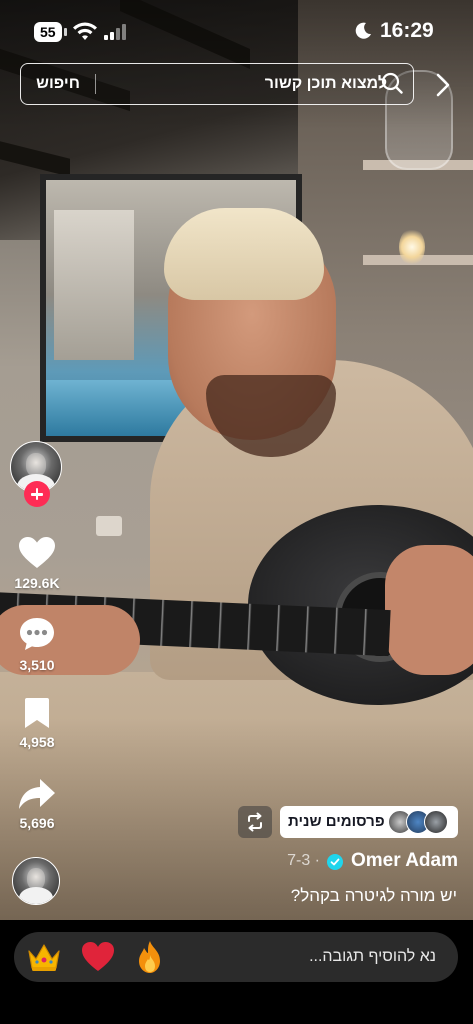  What do you see at coordinates (37, 713) in the screenshot?
I see `bookmark-icon` at bounding box center [37, 713].